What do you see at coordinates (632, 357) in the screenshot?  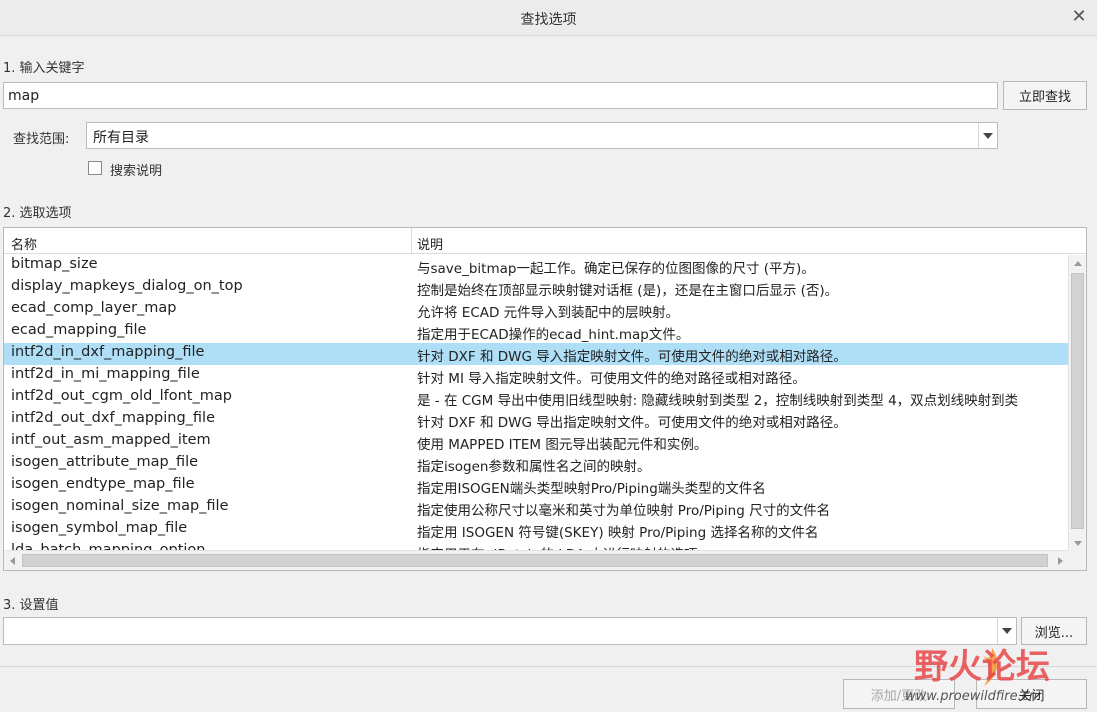 I see `option-description-cell: 针对 DXF 和 DWG 导入指定映射文件。可使用文件的绝对或相对路径。` at bounding box center [632, 357].